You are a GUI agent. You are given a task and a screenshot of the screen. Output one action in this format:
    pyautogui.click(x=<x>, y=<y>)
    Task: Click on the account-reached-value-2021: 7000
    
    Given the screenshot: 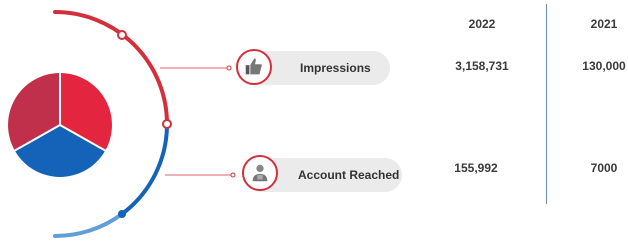 What is the action you would take?
    pyautogui.click(x=604, y=168)
    